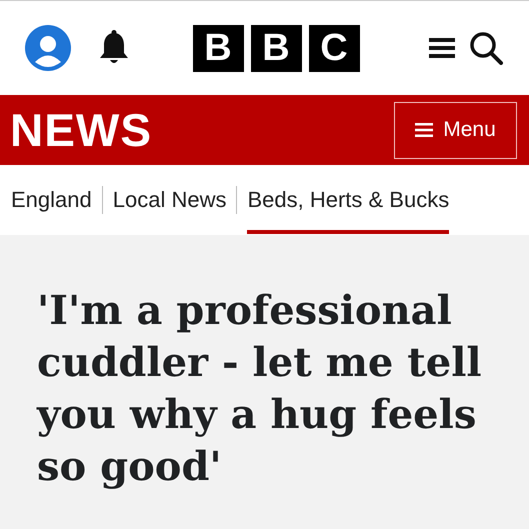 The width and height of the screenshot is (529, 529). What do you see at coordinates (169, 200) in the screenshot?
I see `nav-link: Local News` at bounding box center [169, 200].